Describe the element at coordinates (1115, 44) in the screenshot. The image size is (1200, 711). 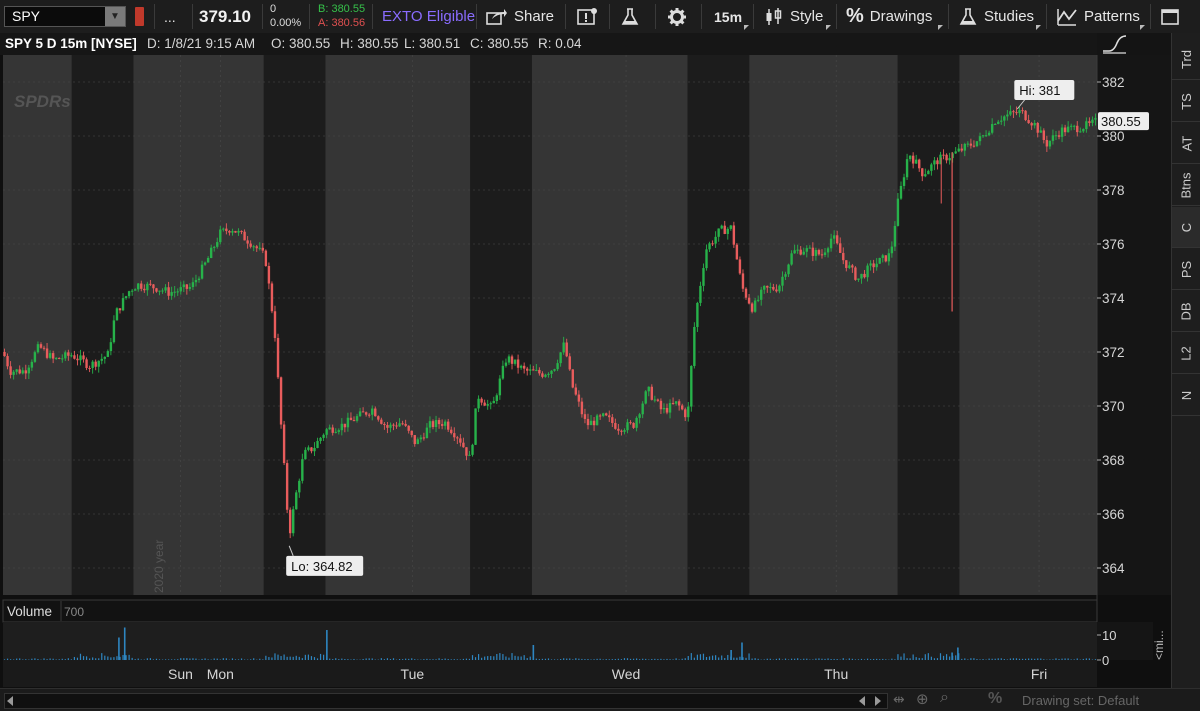
I see `fit-chart-icon` at that location.